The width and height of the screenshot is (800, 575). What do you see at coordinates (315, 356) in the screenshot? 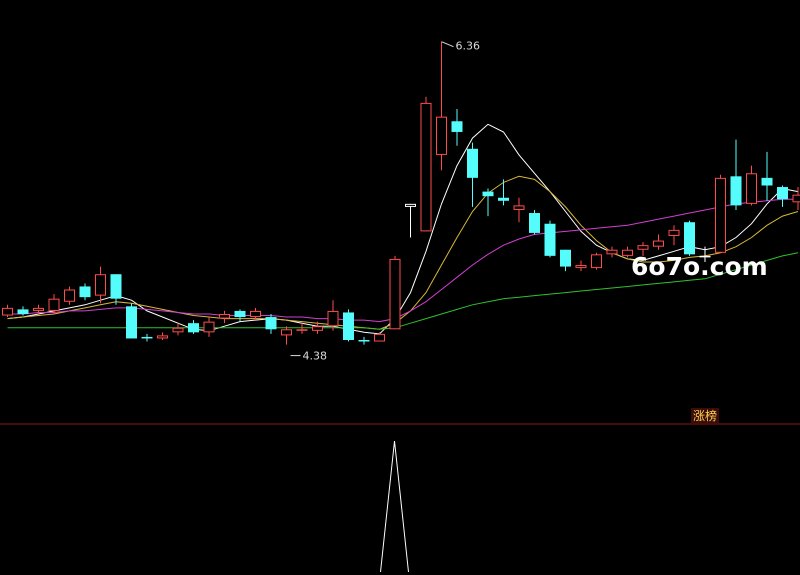
I see `low-price-label: 4.38` at bounding box center [315, 356].